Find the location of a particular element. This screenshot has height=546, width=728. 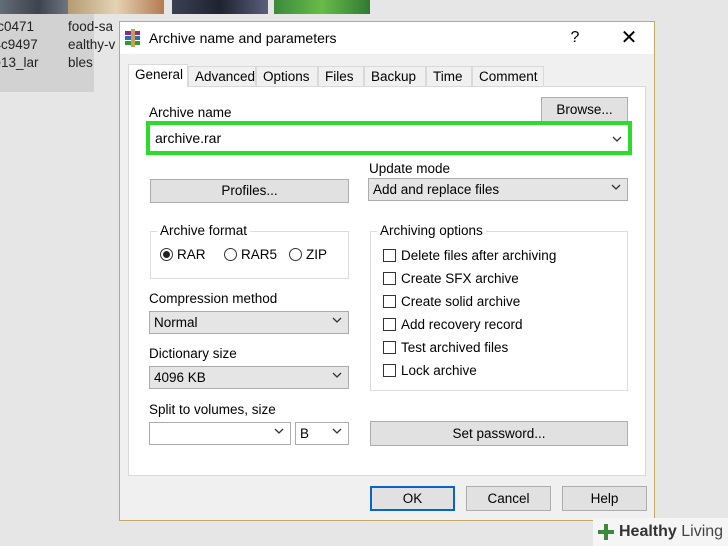

close-icon: ✕ is located at coordinates (629, 38).